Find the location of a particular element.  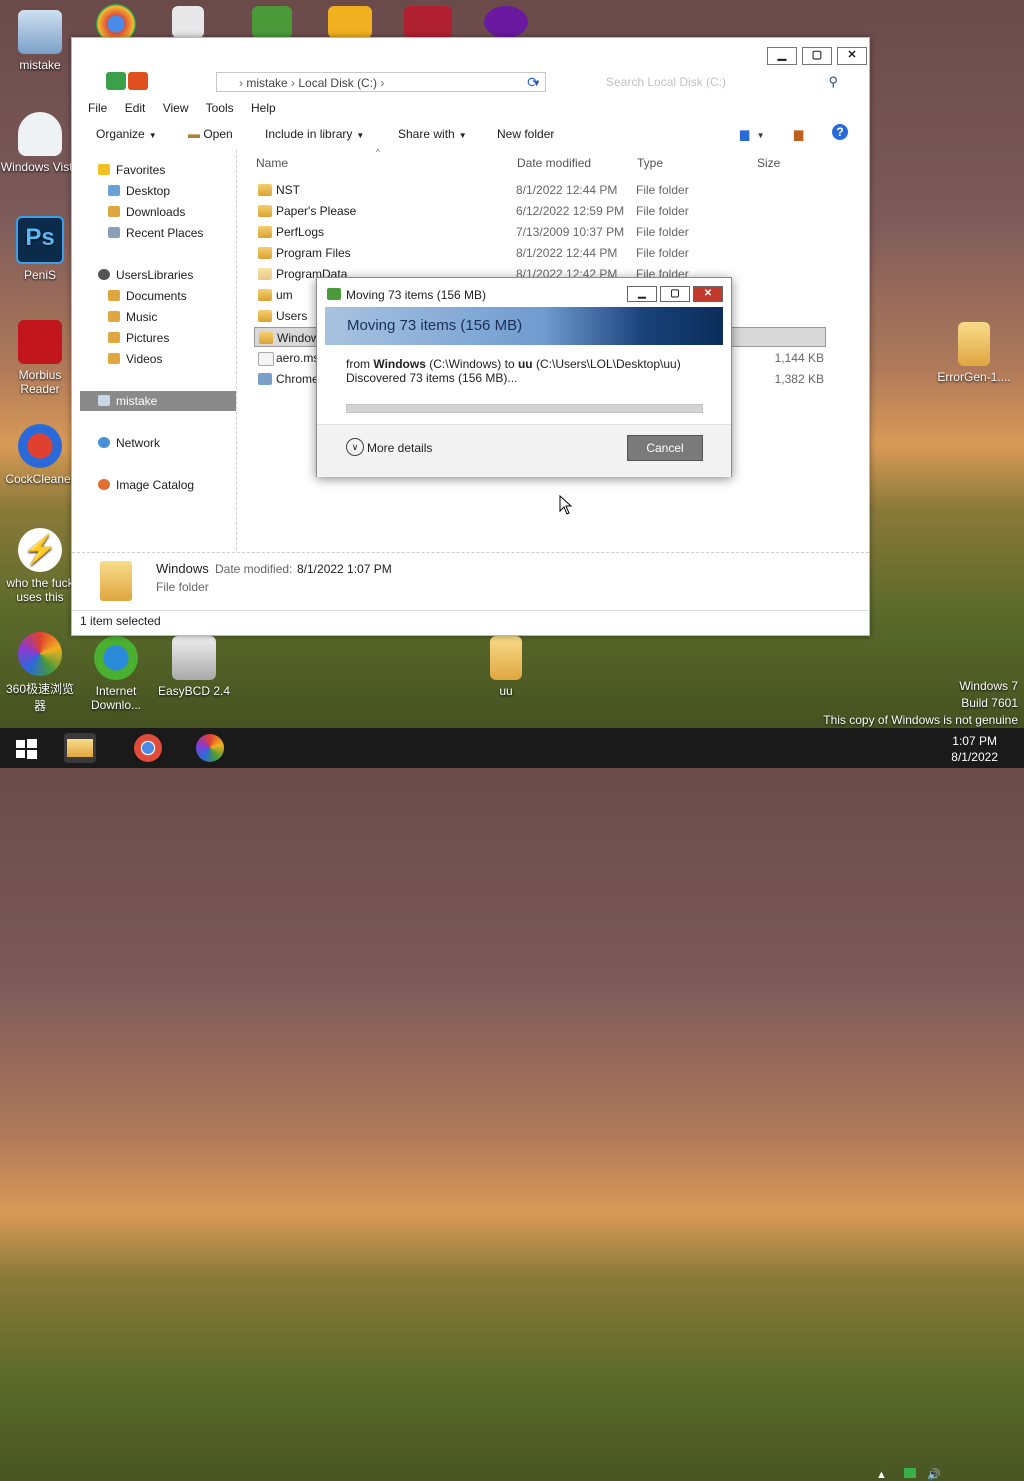

nav-documents: Documents is located at coordinates (147, 296).